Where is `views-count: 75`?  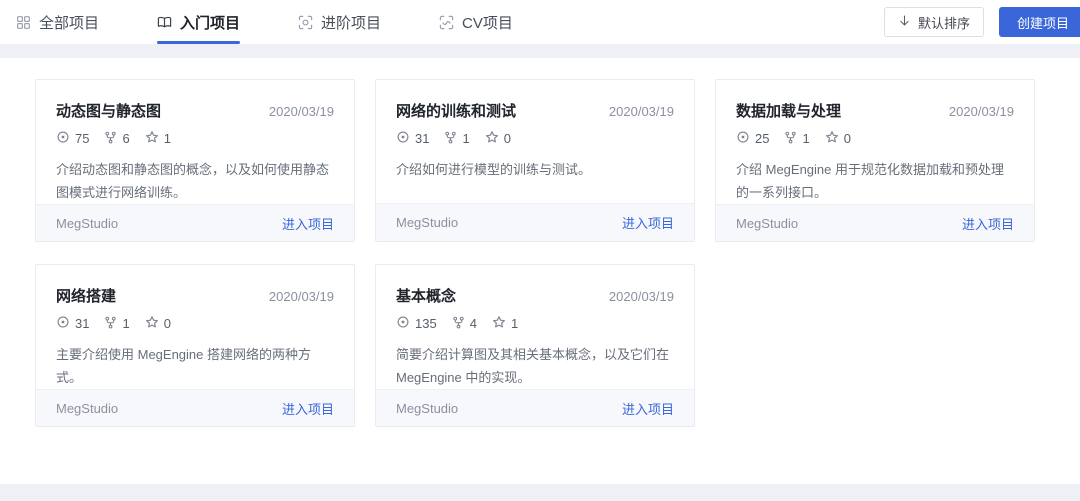 views-count: 75 is located at coordinates (82, 138).